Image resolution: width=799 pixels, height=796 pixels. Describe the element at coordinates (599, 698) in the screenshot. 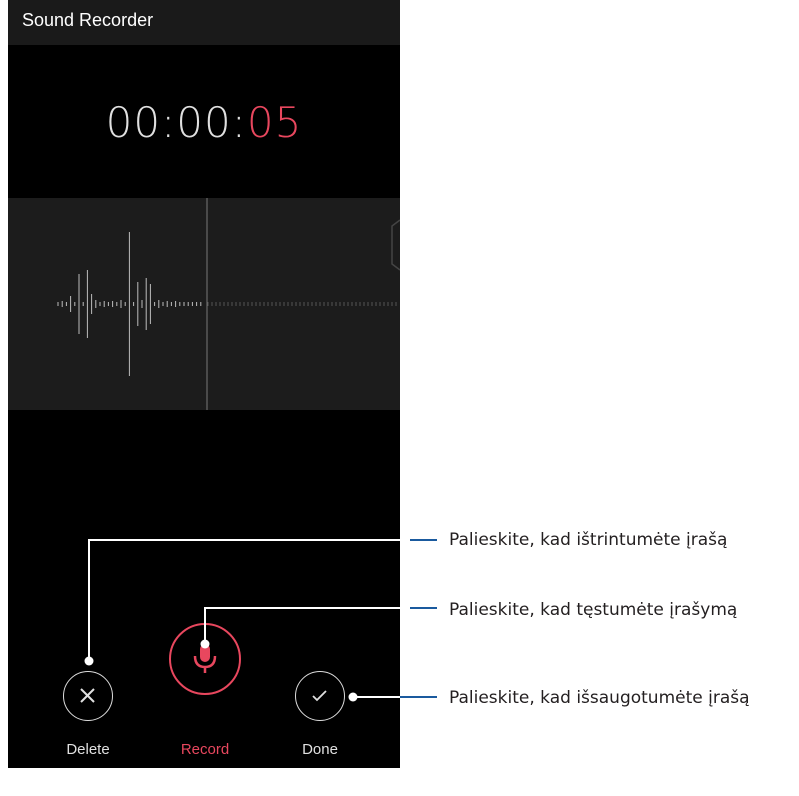

I see `done-callout-text: Palieskite, kad išsaugotumėte įrašą` at that location.